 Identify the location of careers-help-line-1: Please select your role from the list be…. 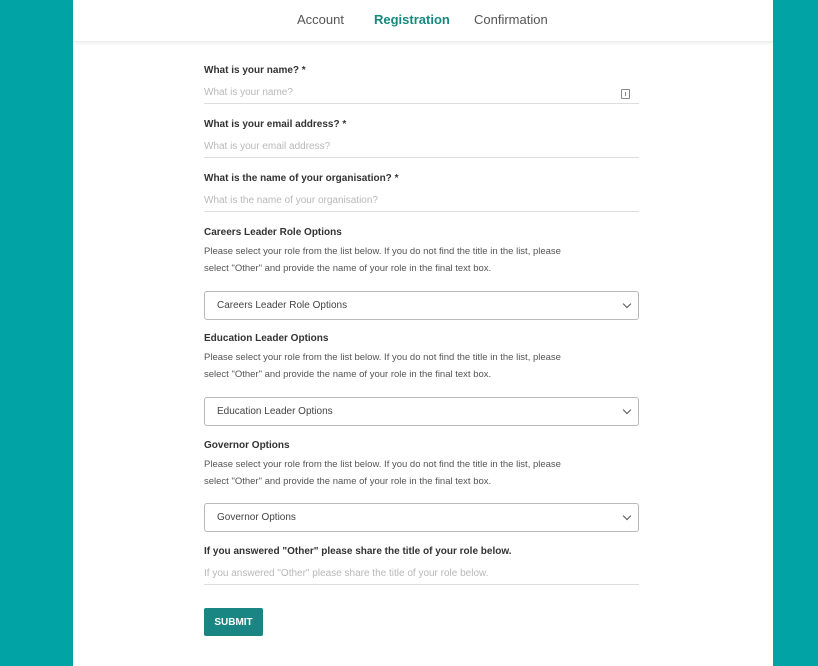
(382, 251).